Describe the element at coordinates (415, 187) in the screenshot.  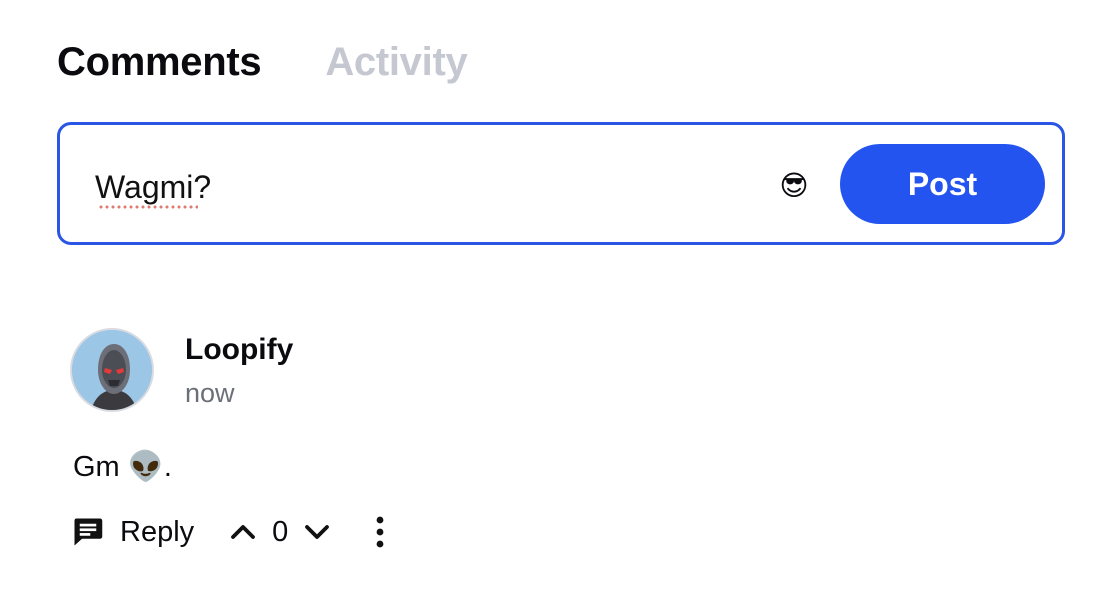
I see `comment-input` at that location.